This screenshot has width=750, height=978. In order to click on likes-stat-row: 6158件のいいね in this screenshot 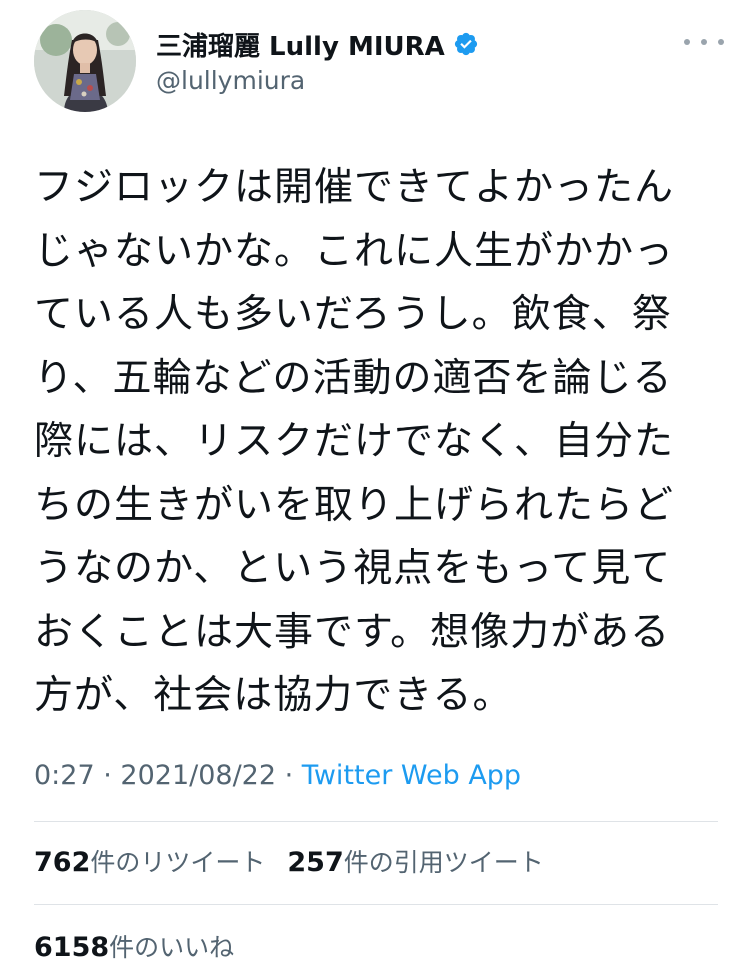, I will do `click(145, 946)`.